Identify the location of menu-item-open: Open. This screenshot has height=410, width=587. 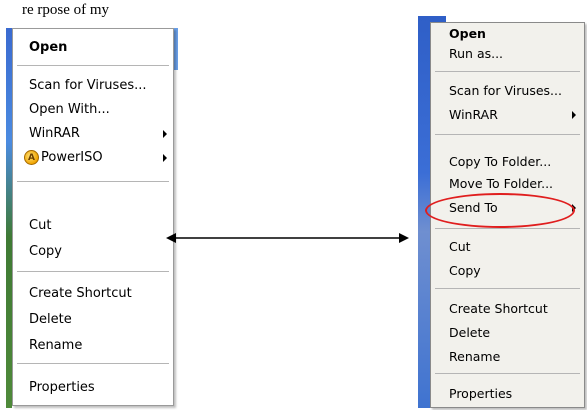
(467, 34).